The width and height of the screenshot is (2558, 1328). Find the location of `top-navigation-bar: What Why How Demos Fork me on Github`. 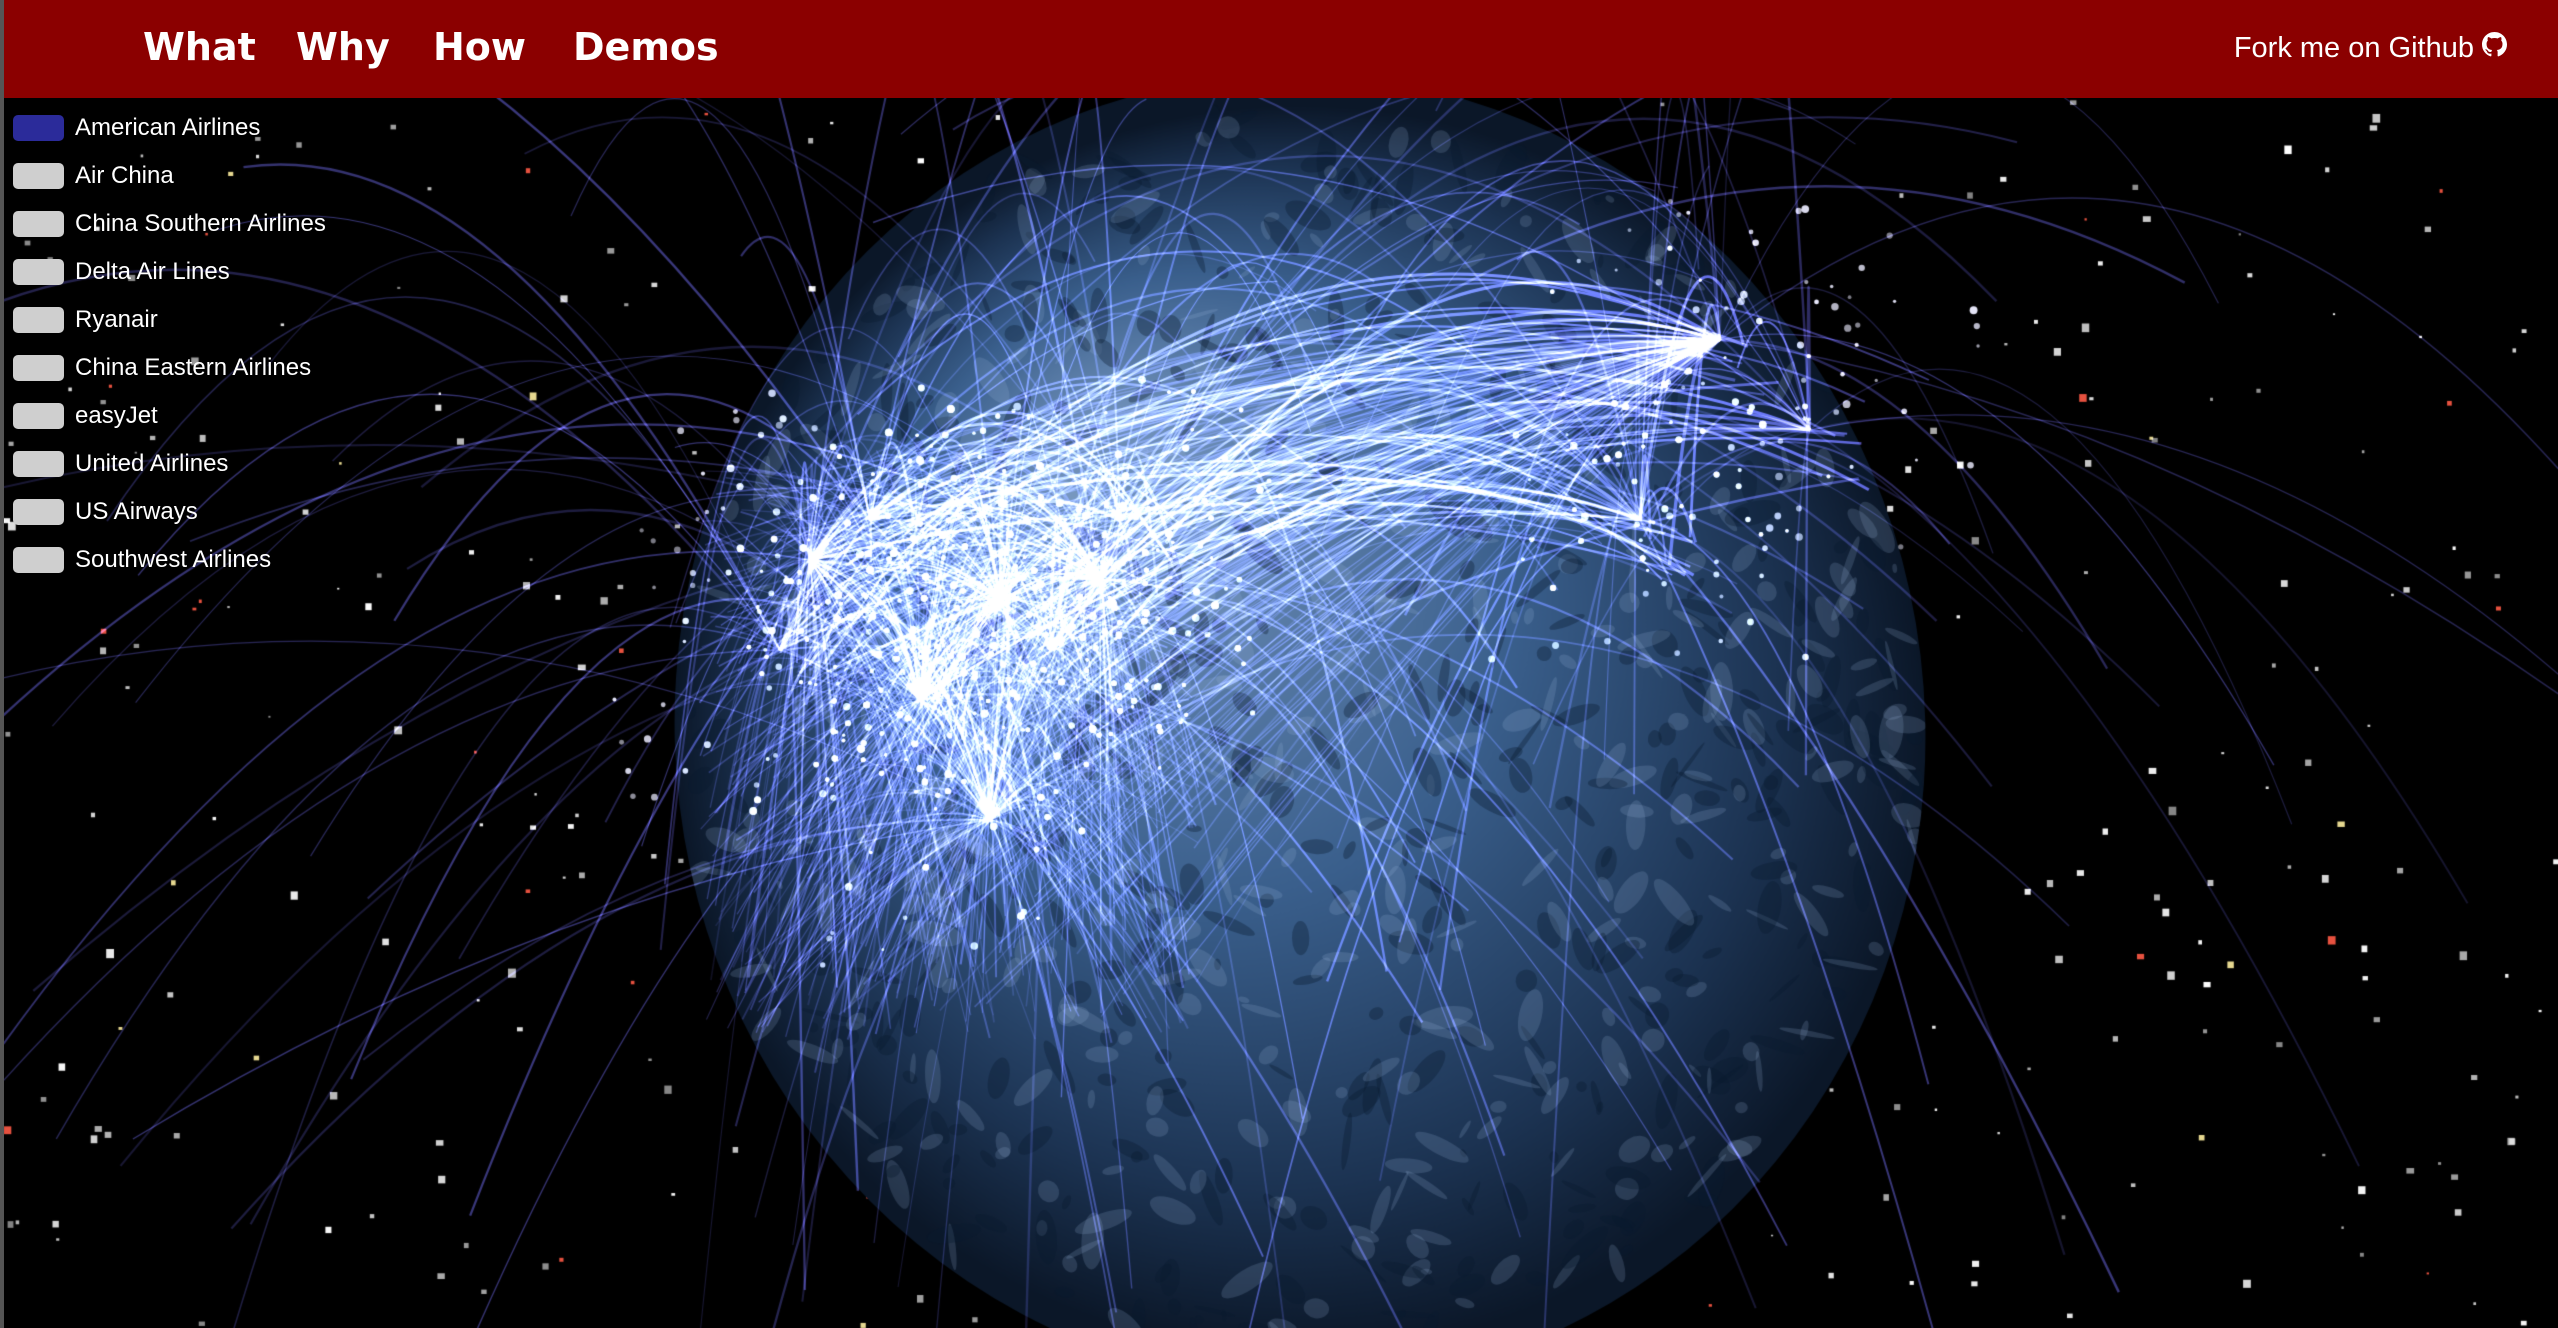

top-navigation-bar: What Why How Demos Fork me on Github is located at coordinates (1279, 49).